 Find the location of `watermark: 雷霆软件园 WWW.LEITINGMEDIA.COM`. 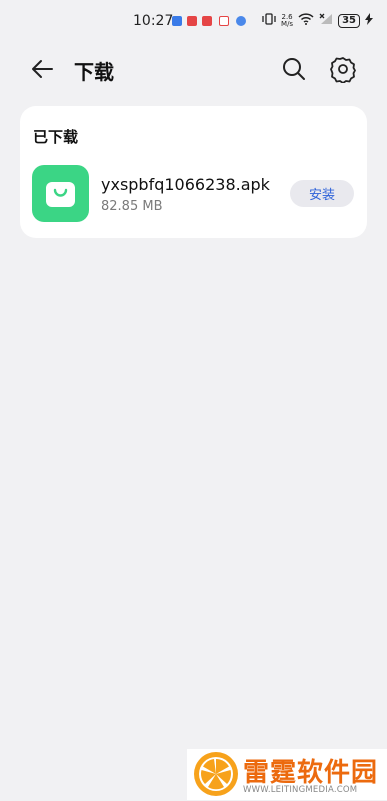

watermark: 雷霆软件园 WWW.LEITINGMEDIA.COM is located at coordinates (287, 774).